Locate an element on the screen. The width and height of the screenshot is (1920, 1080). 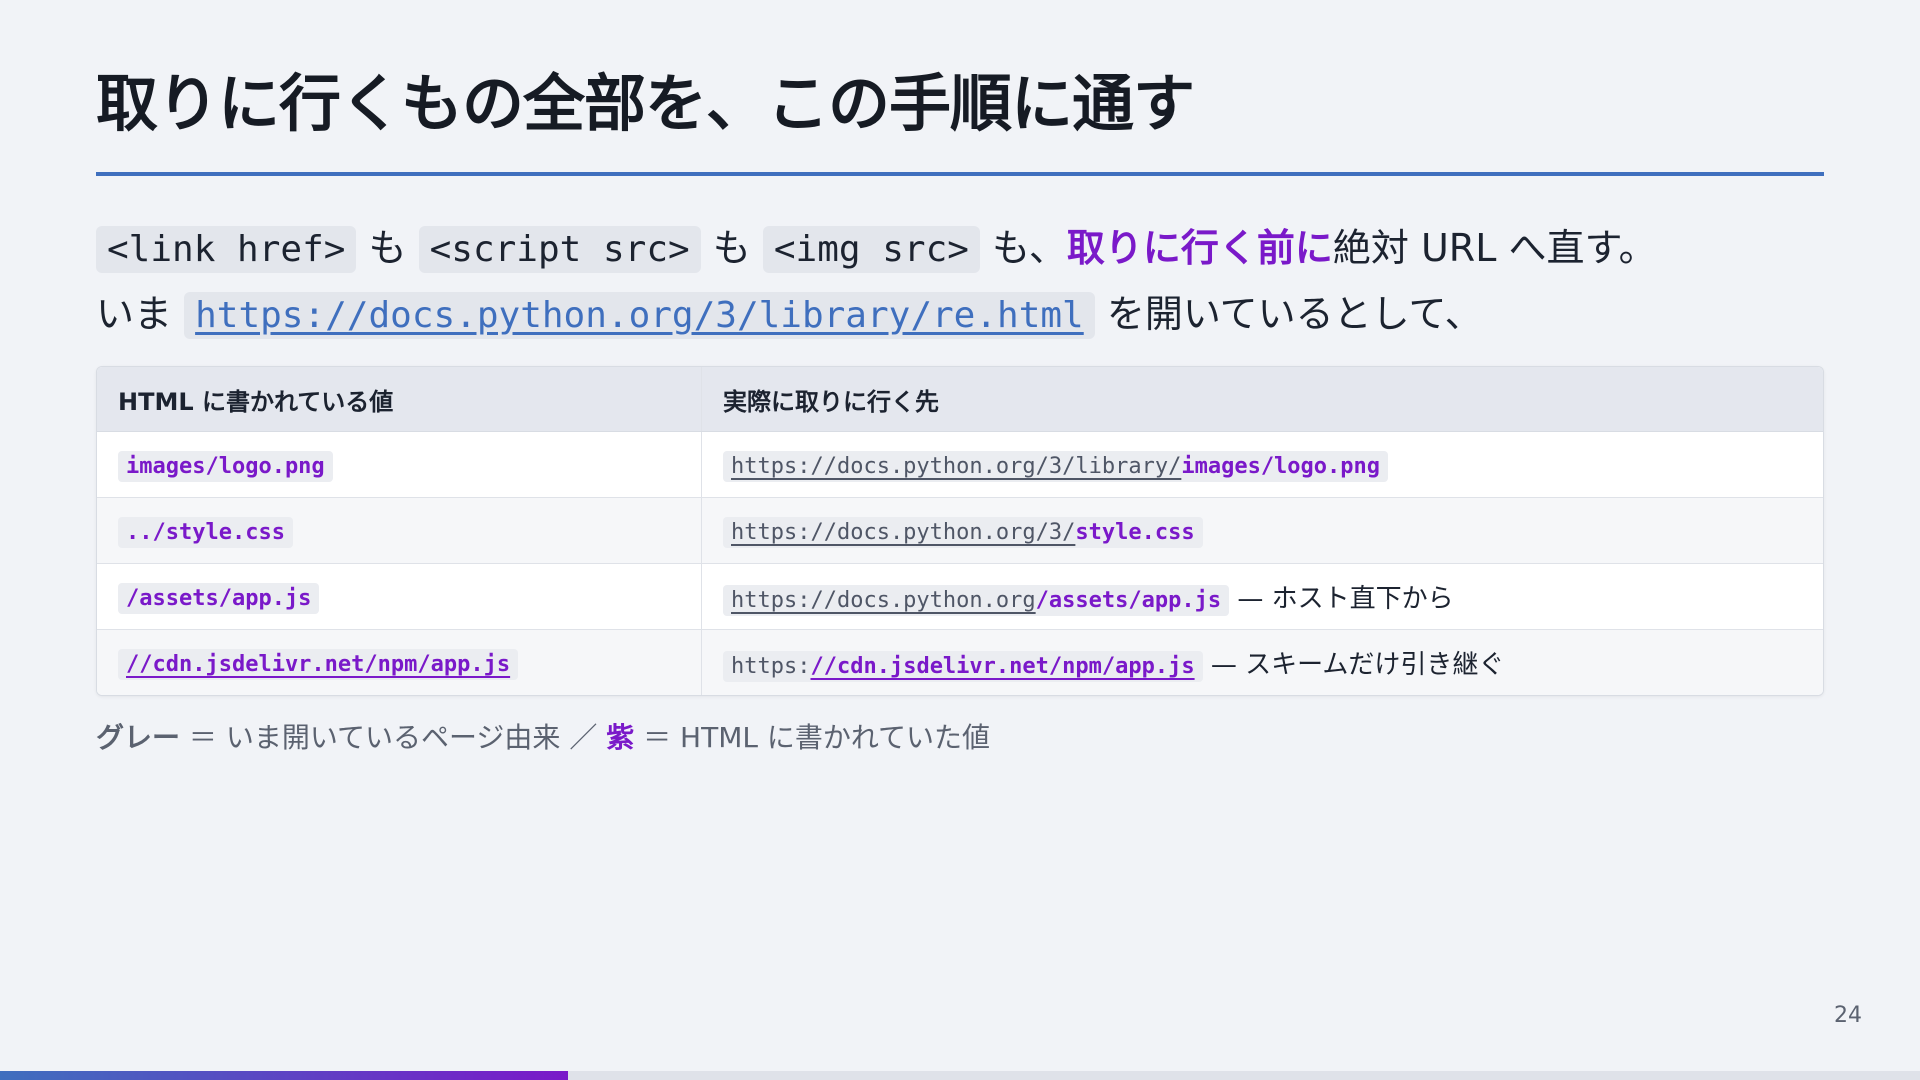
url-base: https://docs.python.org is located at coordinates (883, 600).